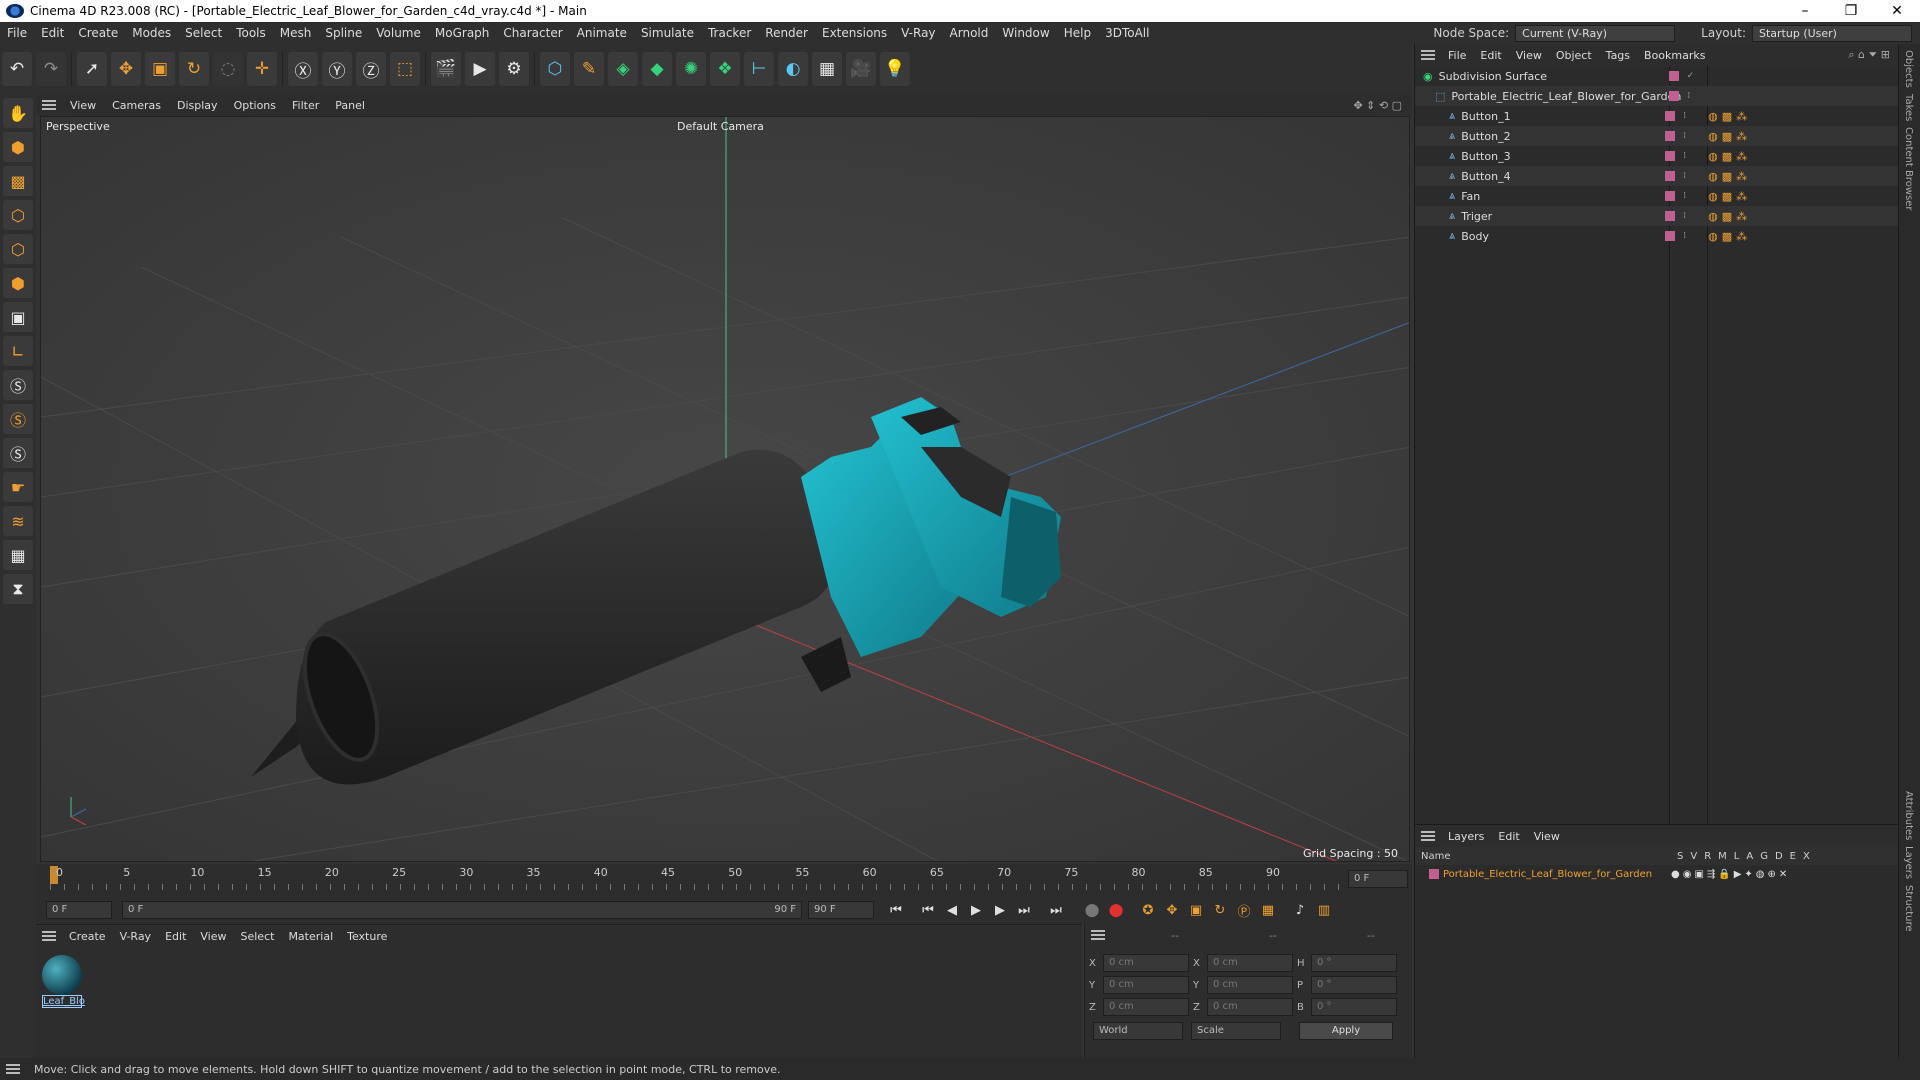 Image resolution: width=1920 pixels, height=1080 pixels. I want to click on snap-icon: Ⓢ, so click(18, 385).